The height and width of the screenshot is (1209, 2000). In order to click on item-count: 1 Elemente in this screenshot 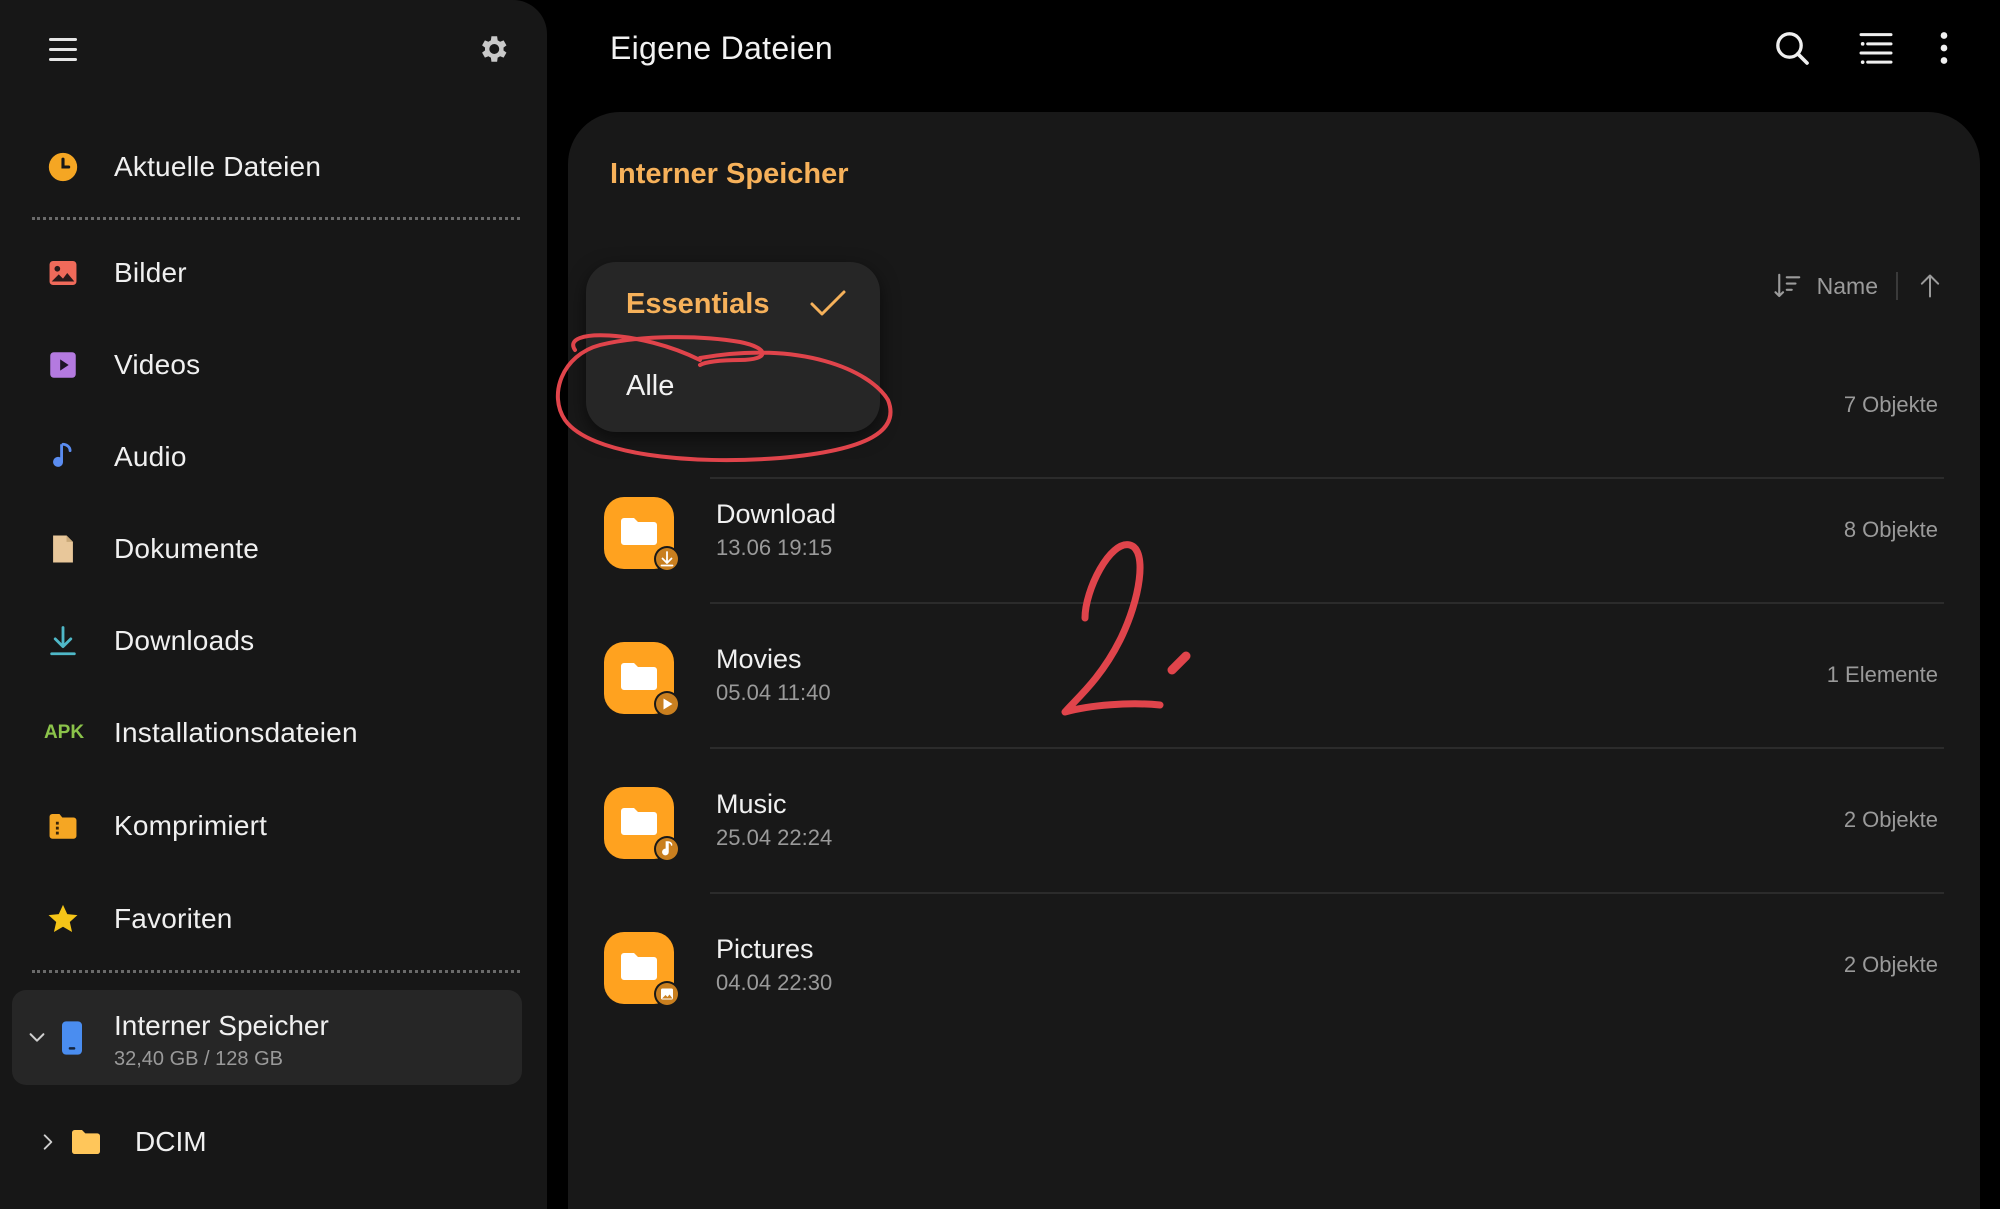, I will do `click(1882, 674)`.